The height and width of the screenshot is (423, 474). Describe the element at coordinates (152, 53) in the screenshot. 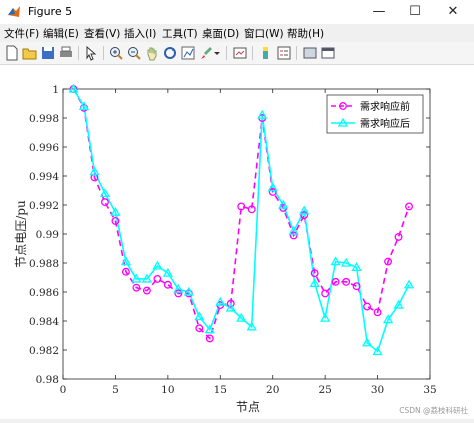

I see `pan-hand-icon` at that location.